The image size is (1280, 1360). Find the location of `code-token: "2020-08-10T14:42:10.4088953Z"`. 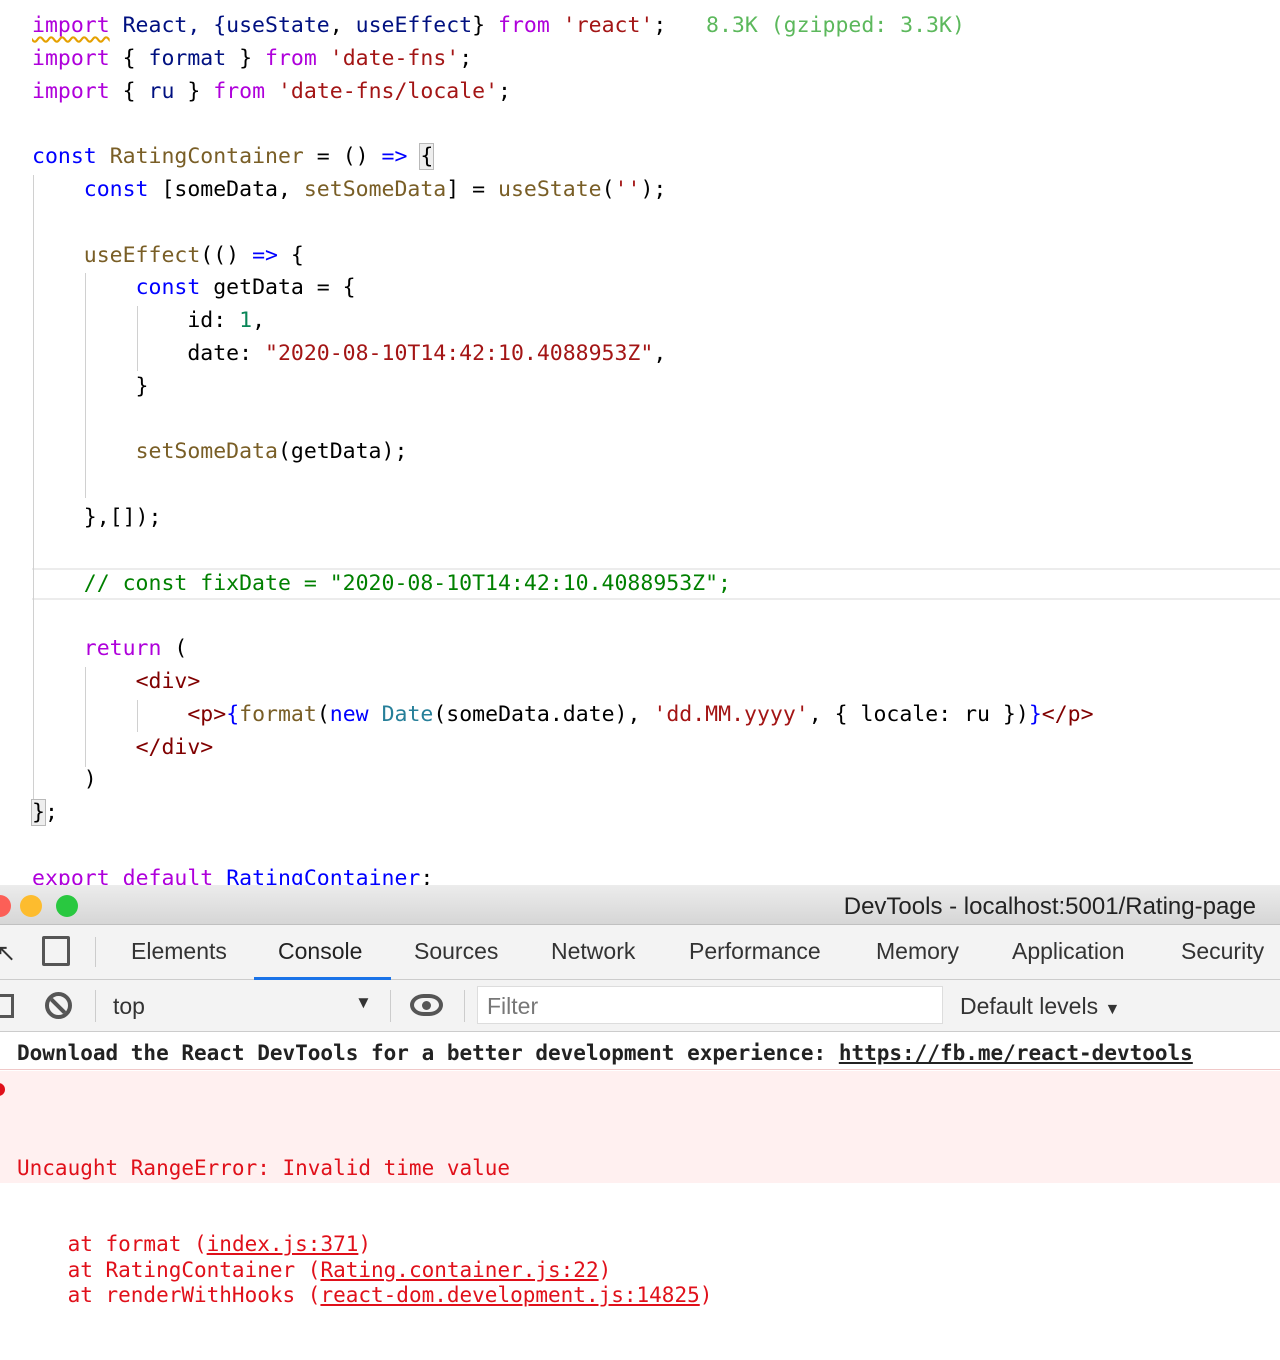

code-token: "2020-08-10T14:42:10.4088953Z" is located at coordinates (459, 353).